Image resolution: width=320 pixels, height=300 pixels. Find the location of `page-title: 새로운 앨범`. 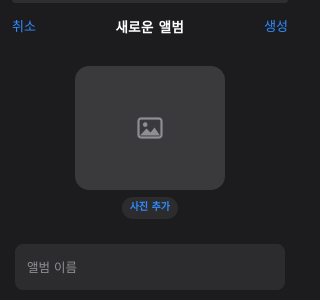

page-title: 새로운 앨범 is located at coordinates (150, 28).